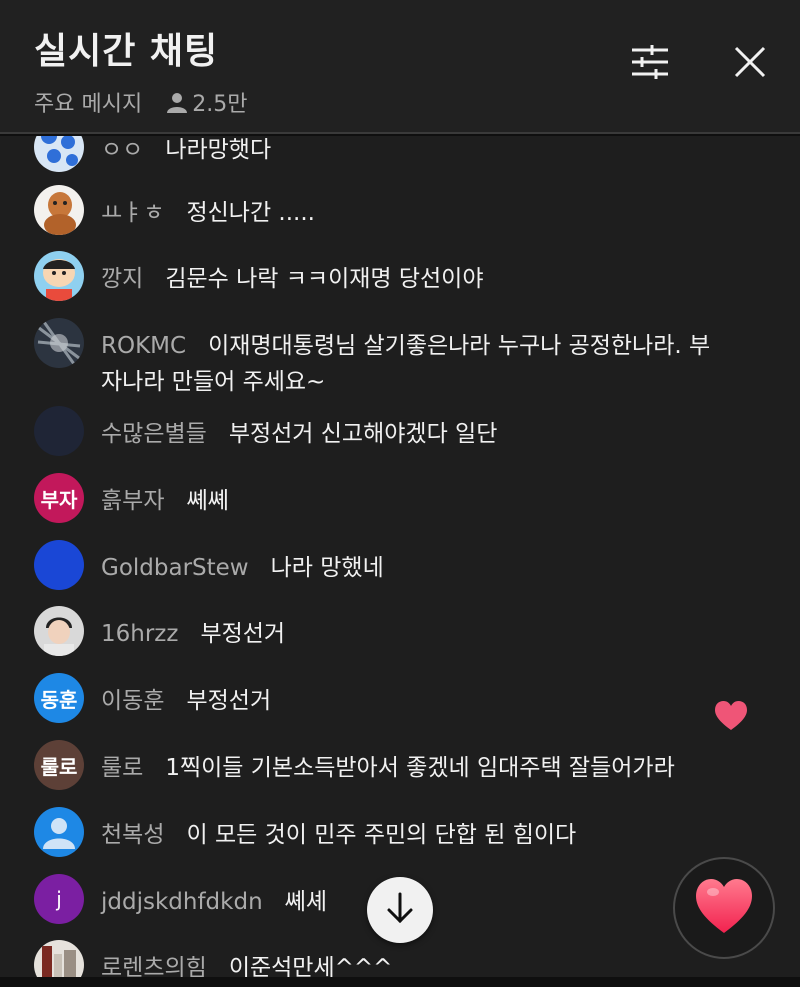 Image resolution: width=800 pixels, height=987 pixels. What do you see at coordinates (400, 67) in the screenshot?
I see `chat-header: 실시간 채팅 주요 메시지 2.5만` at bounding box center [400, 67].